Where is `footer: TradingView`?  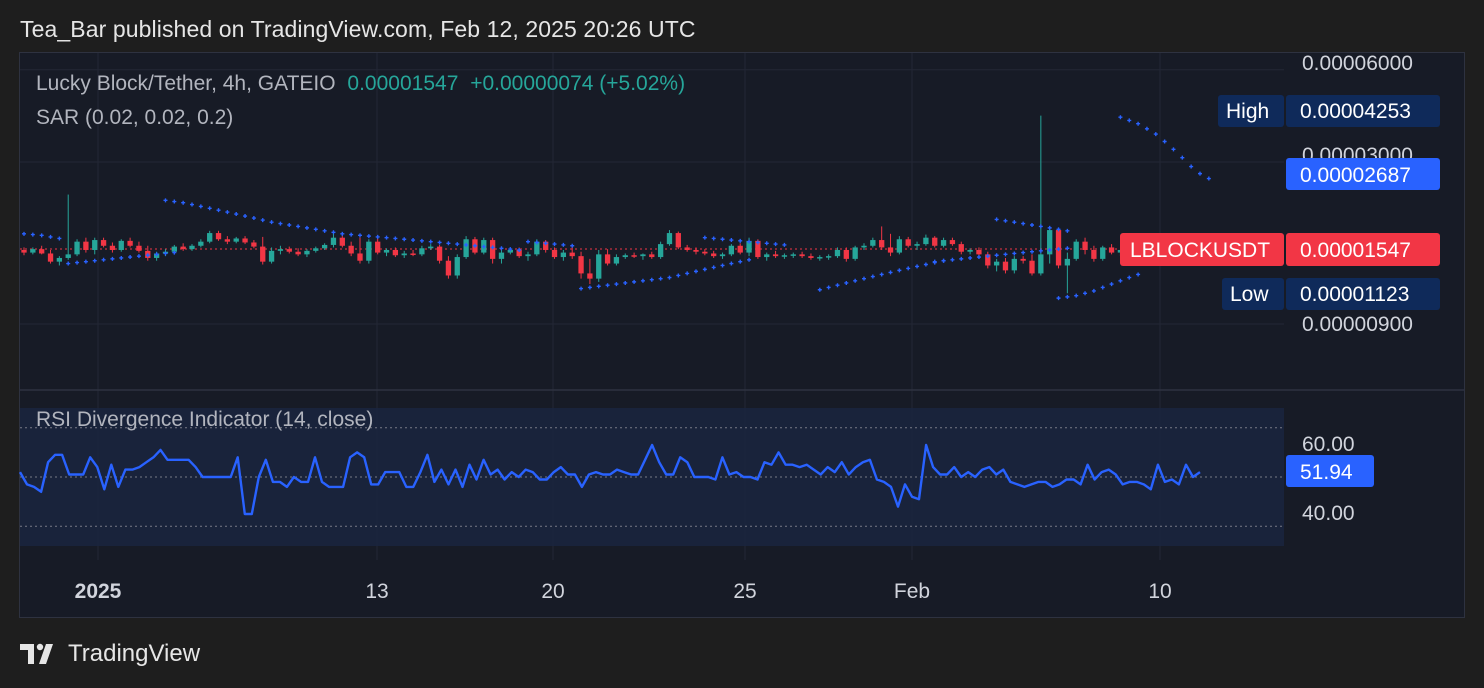 footer: TradingView is located at coordinates (110, 654).